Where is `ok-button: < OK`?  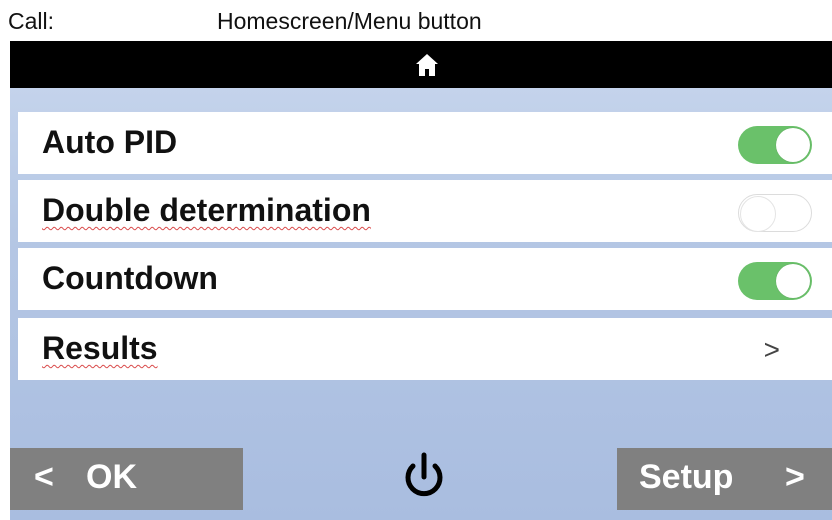
ok-button: < OK is located at coordinates (126, 479).